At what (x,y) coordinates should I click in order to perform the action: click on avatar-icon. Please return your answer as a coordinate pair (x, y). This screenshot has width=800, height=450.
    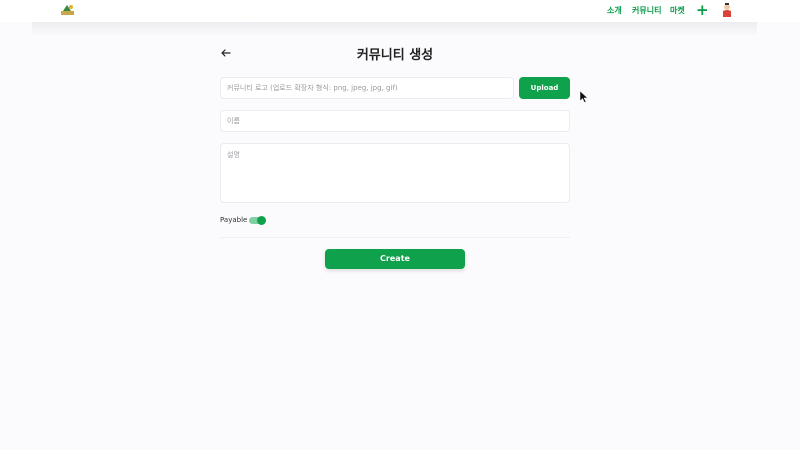
    Looking at the image, I should click on (727, 10).